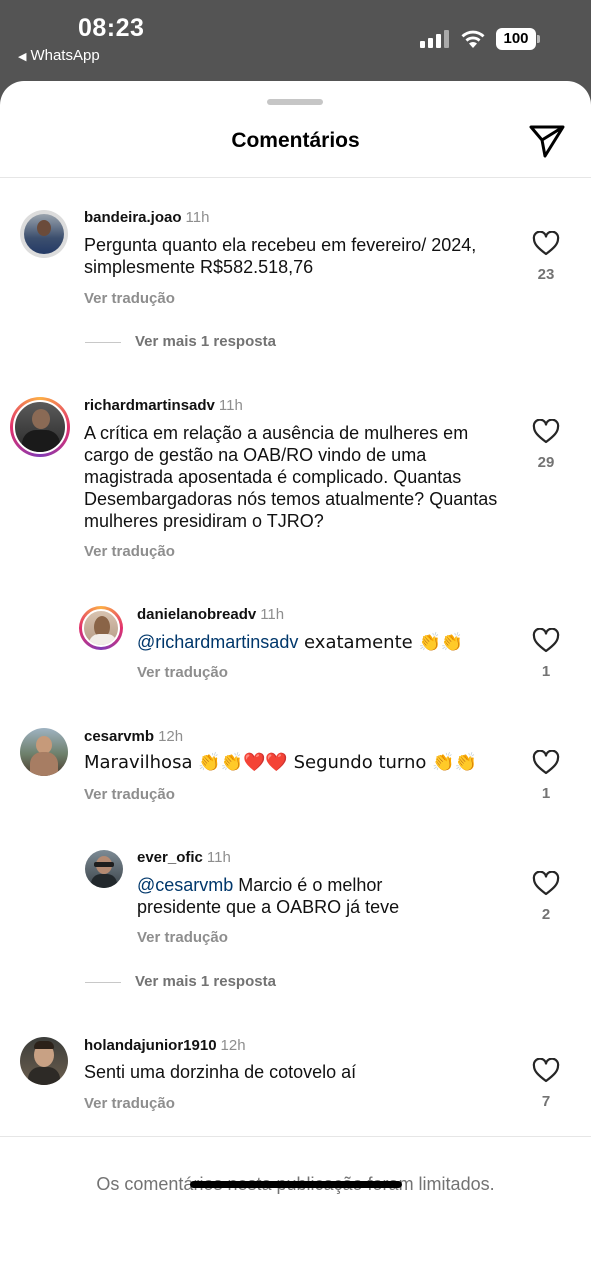 This screenshot has height=1280, width=591. What do you see at coordinates (280, 762) in the screenshot?
I see `comment-text: Maravilhosa 👏👏❤️❤️ Segundo turno 👏👏` at bounding box center [280, 762].